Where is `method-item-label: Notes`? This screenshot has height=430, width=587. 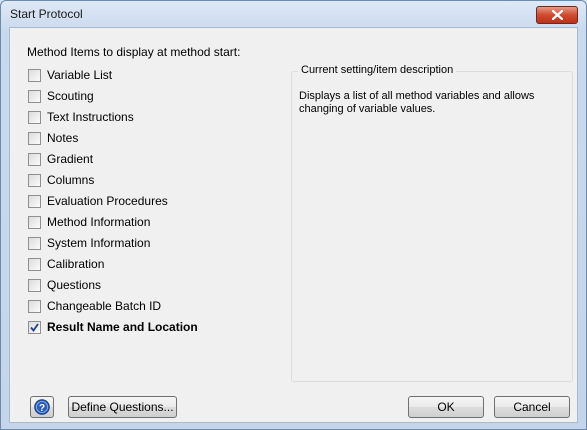 method-item-label: Notes is located at coordinates (63, 138).